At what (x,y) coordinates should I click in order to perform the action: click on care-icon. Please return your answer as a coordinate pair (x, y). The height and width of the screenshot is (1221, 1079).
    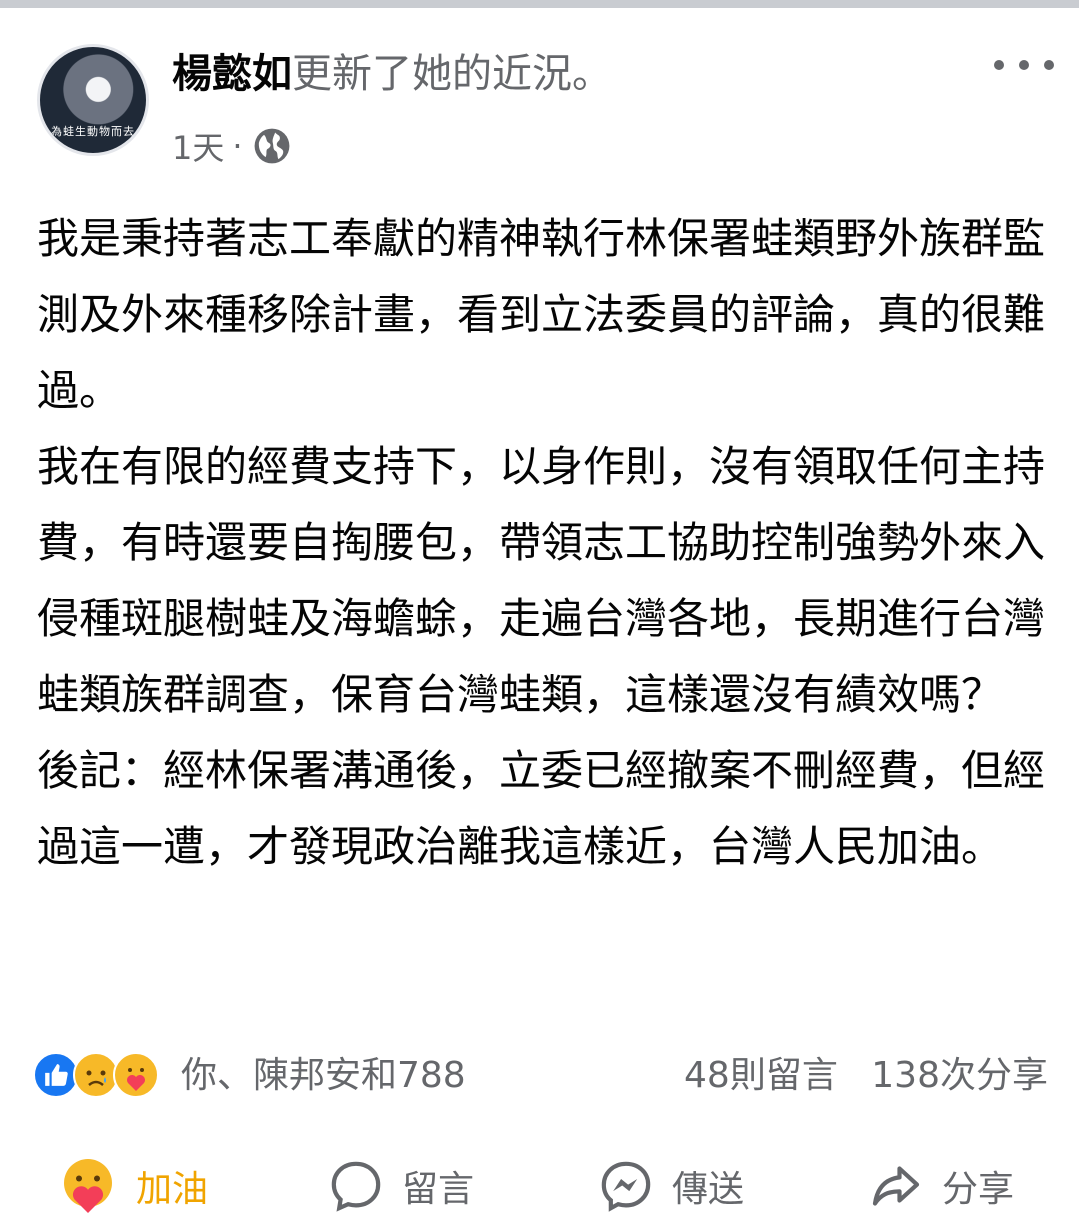
    Looking at the image, I should click on (136, 1075).